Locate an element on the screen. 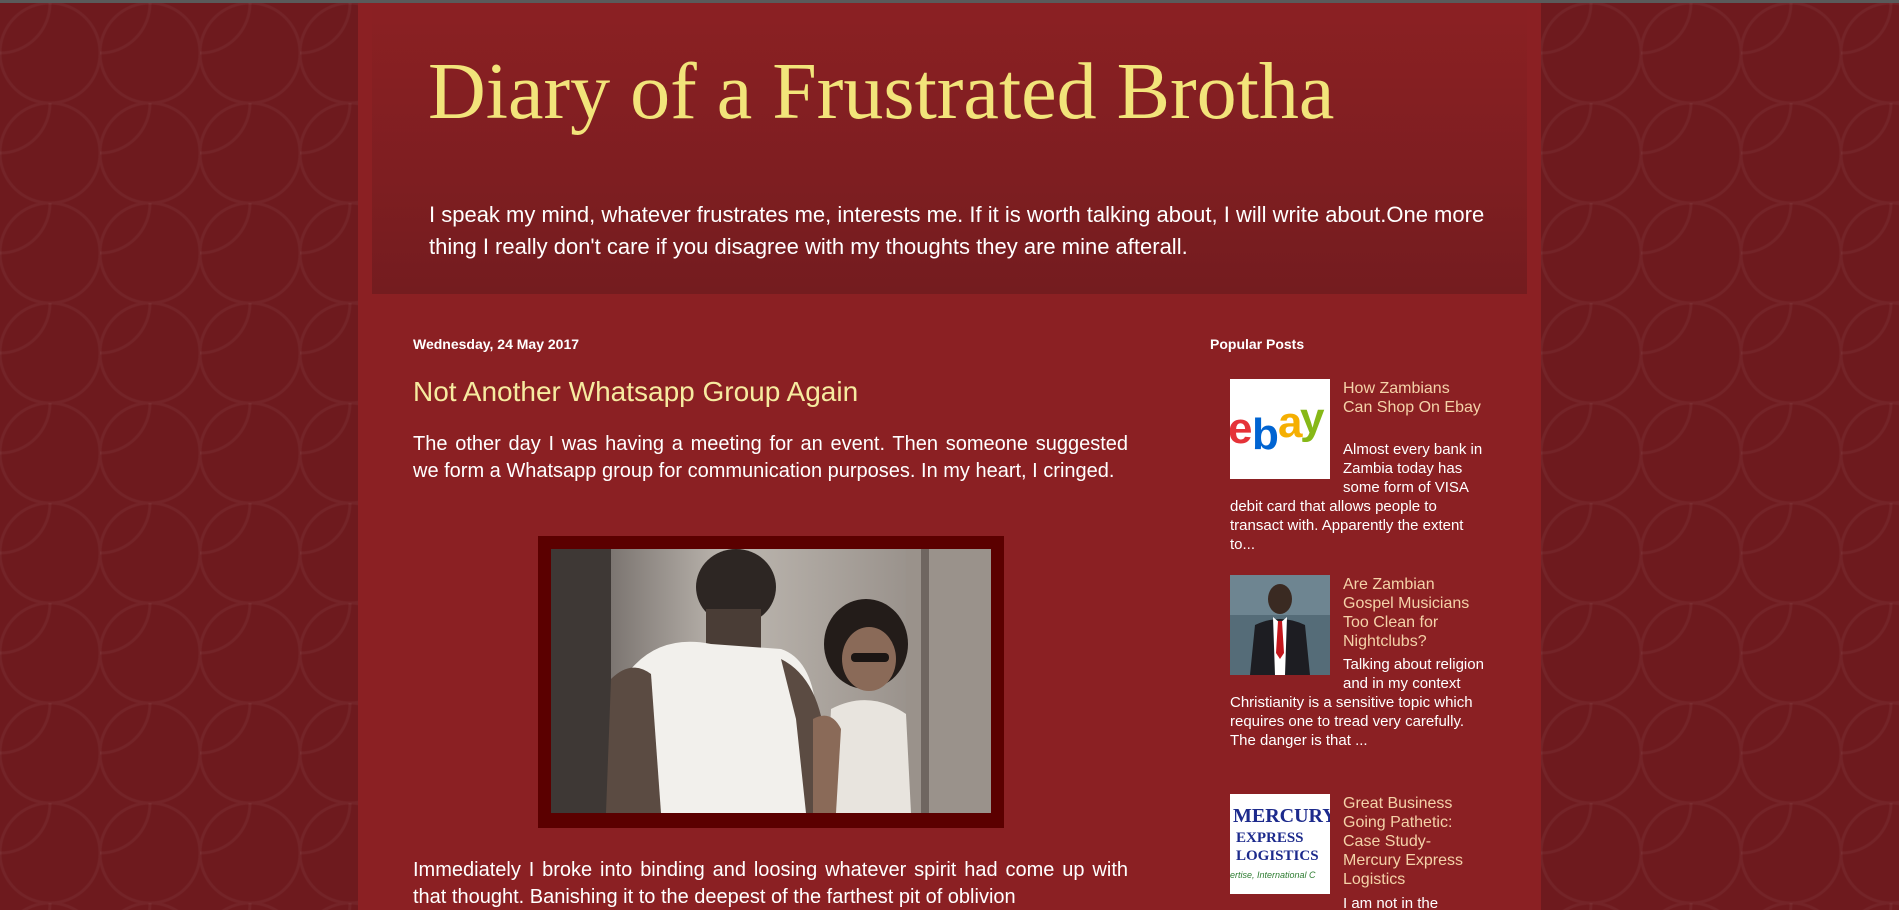 The image size is (1899, 910). mercury-logo-line: MERCURY is located at coordinates (1281, 816).